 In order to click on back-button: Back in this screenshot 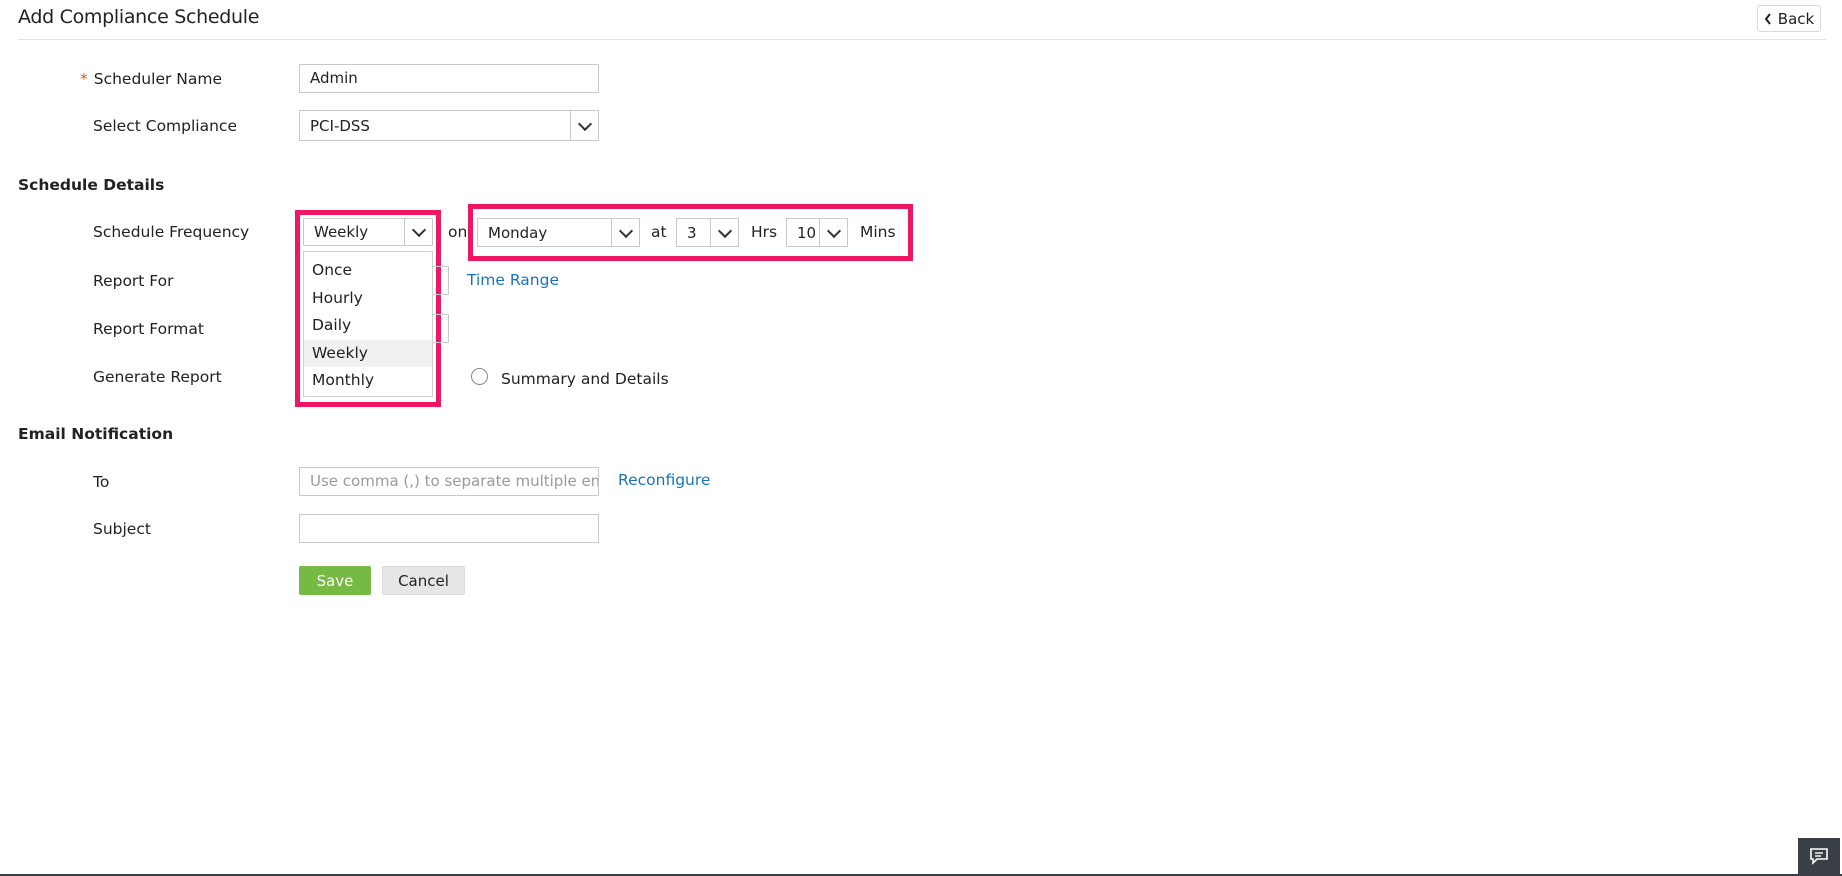, I will do `click(1789, 18)`.